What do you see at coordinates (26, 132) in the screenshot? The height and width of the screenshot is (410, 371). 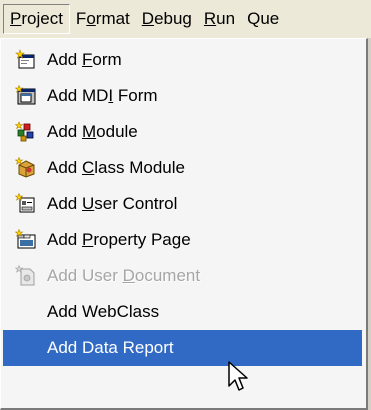 I see `module-icon` at bounding box center [26, 132].